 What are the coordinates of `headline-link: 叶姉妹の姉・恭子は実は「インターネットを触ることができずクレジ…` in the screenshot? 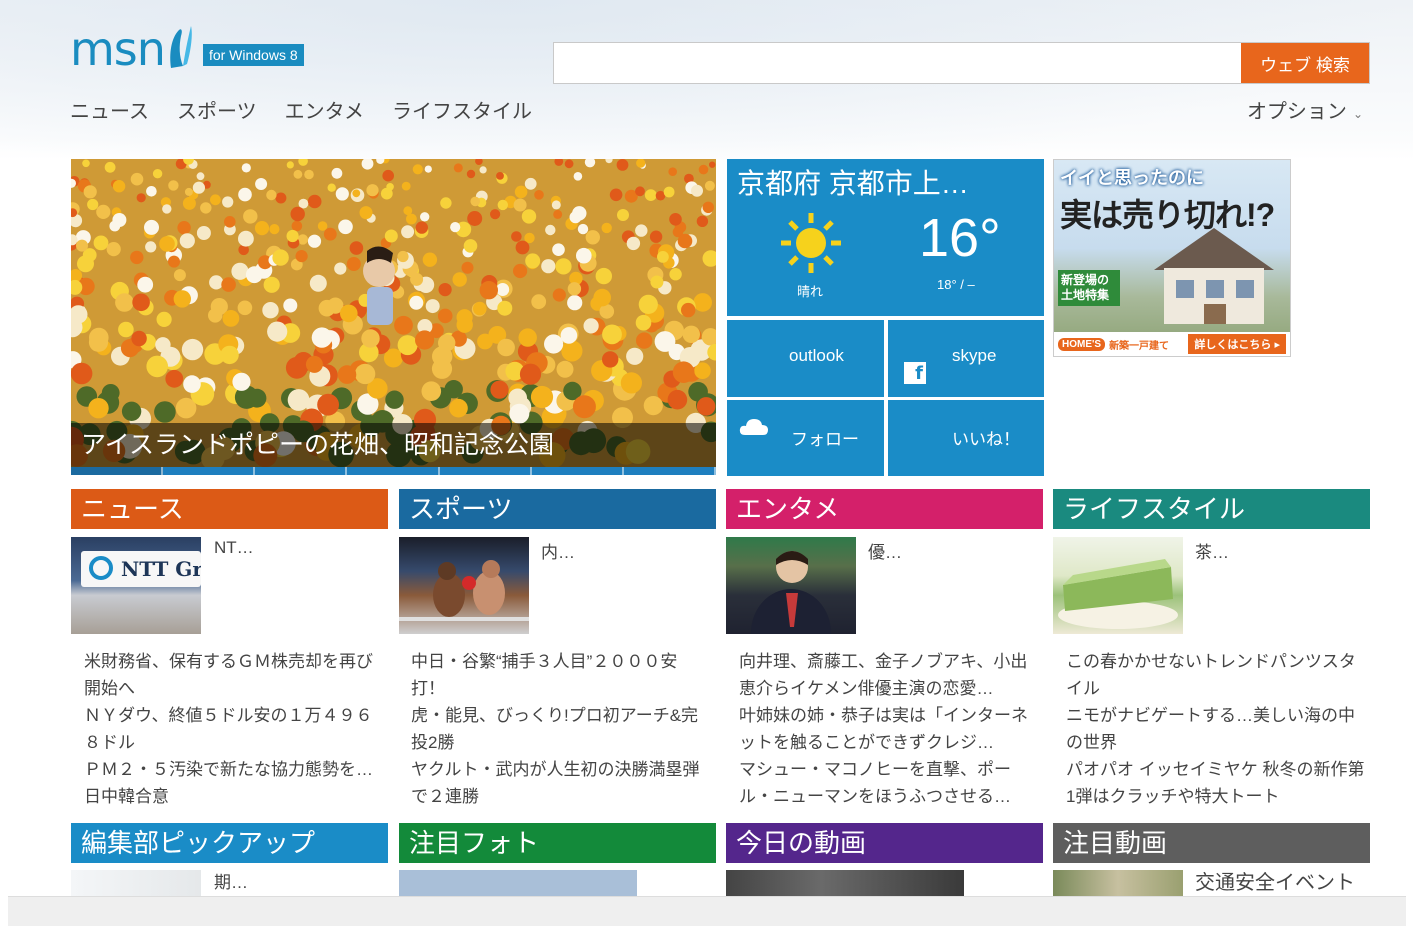 It's located at (889, 729).